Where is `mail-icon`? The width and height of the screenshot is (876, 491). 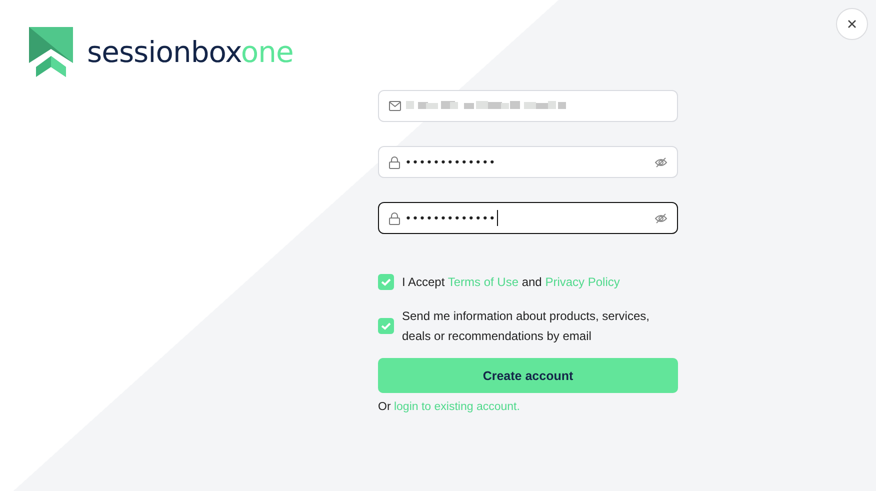 mail-icon is located at coordinates (395, 106).